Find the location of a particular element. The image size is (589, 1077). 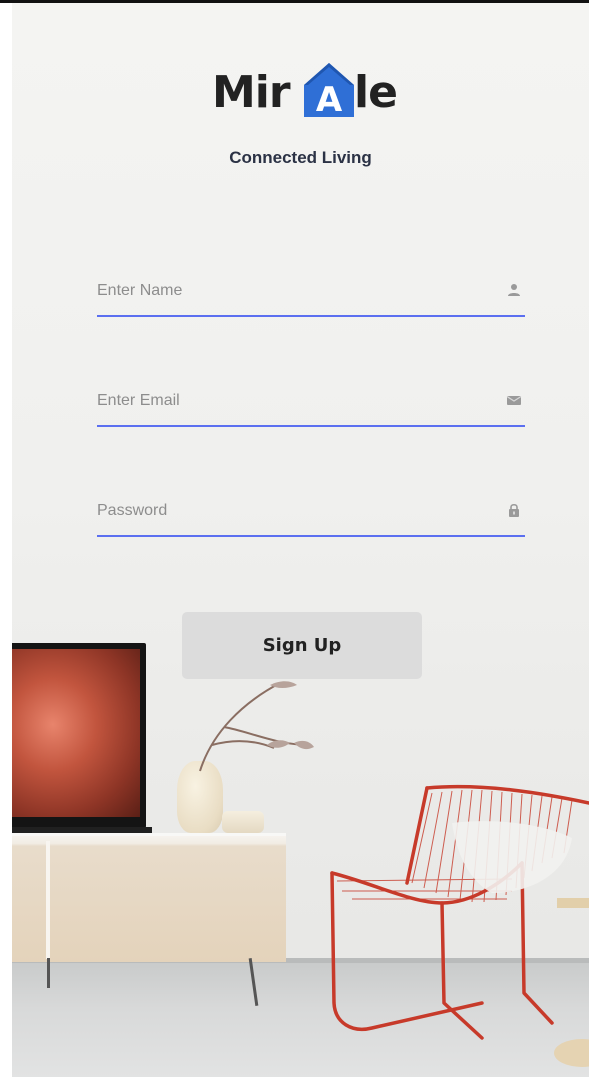

name-field is located at coordinates (311, 291).